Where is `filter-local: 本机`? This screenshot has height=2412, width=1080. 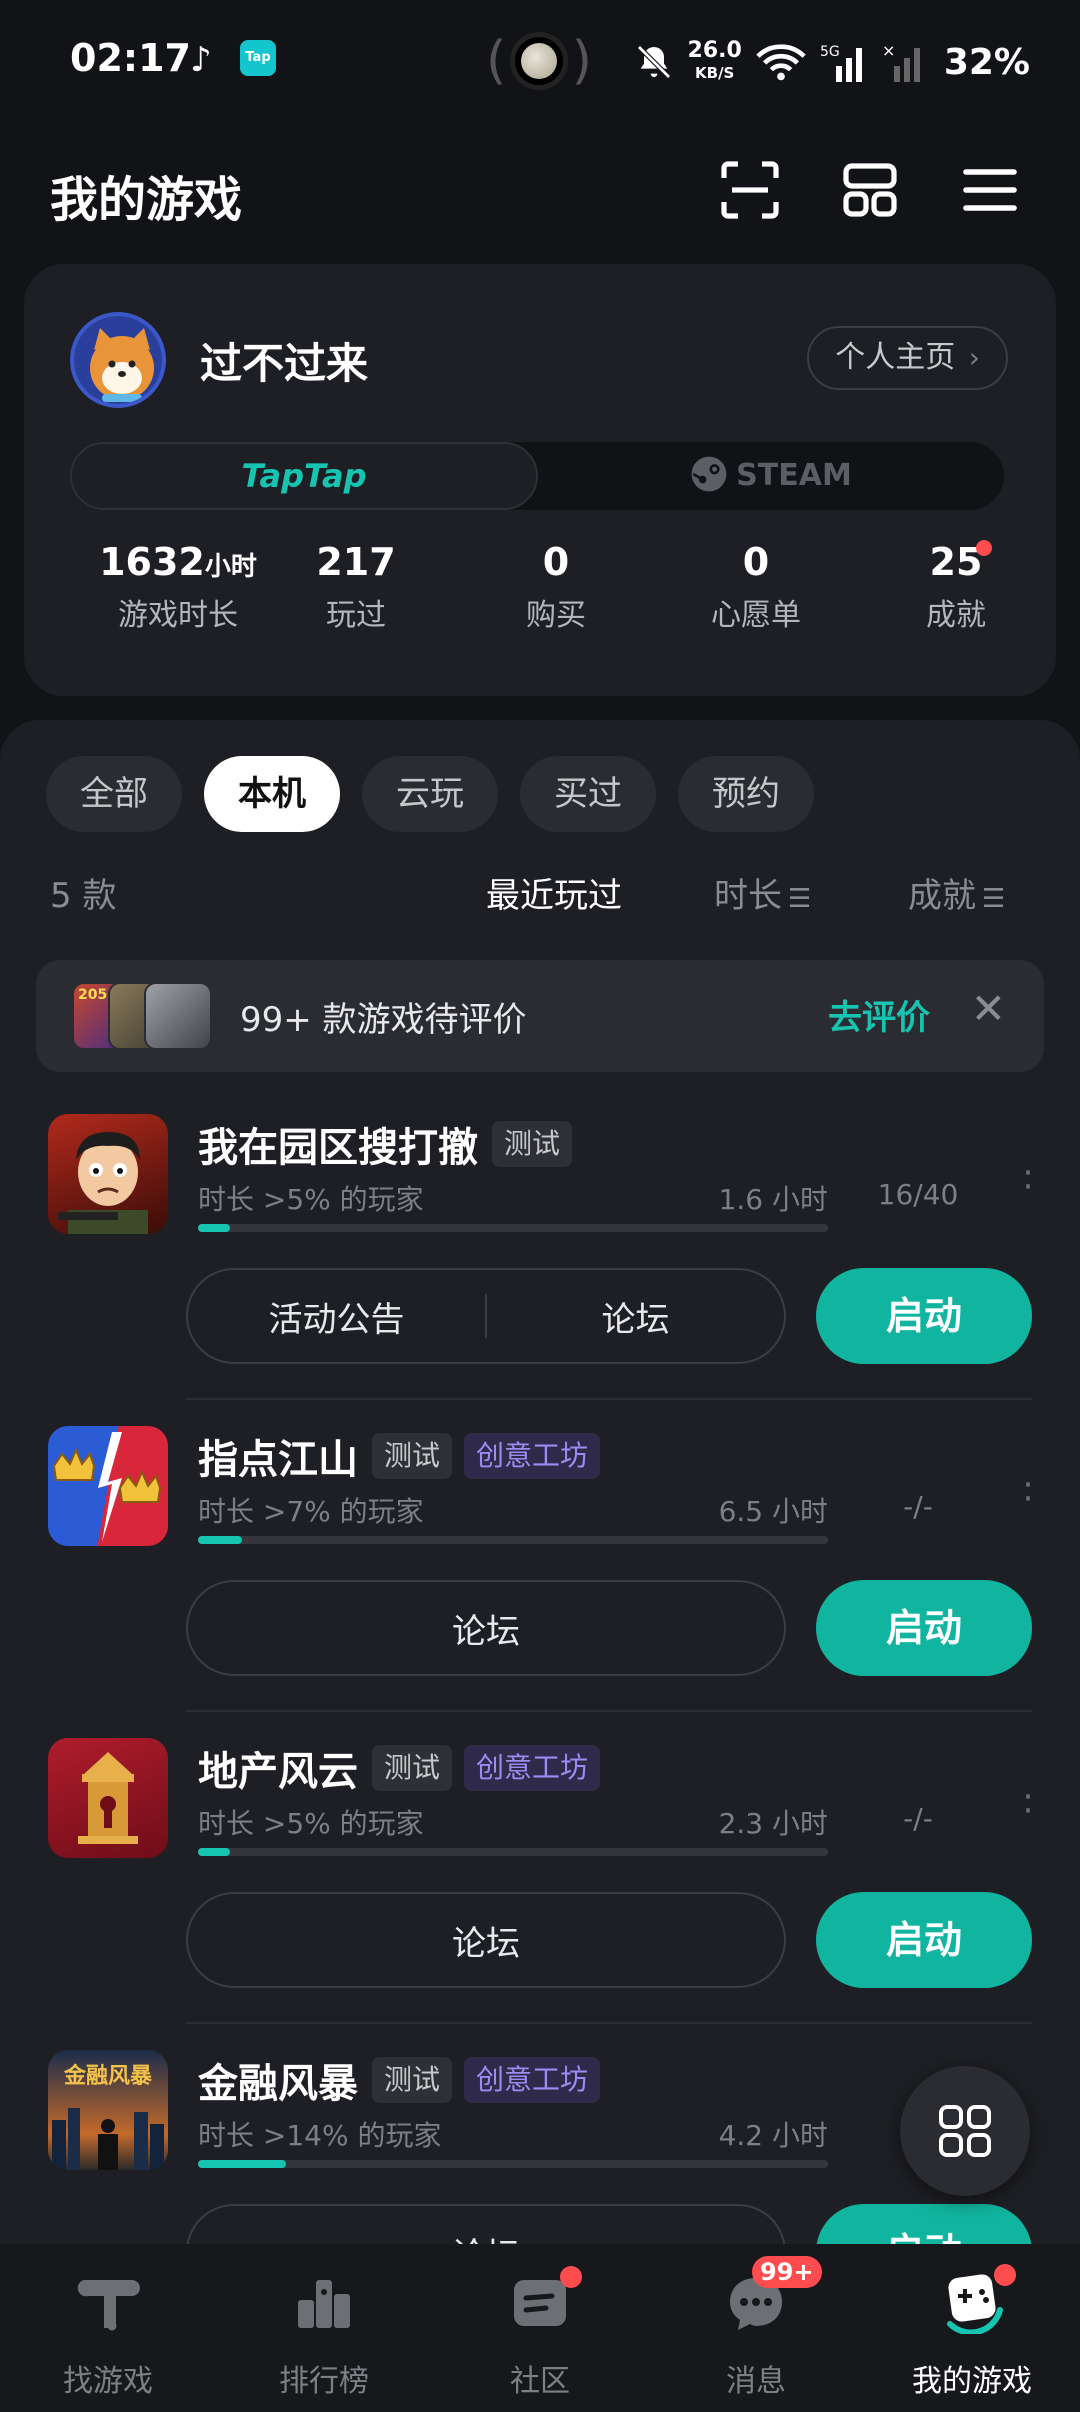 filter-local: 本机 is located at coordinates (272, 794).